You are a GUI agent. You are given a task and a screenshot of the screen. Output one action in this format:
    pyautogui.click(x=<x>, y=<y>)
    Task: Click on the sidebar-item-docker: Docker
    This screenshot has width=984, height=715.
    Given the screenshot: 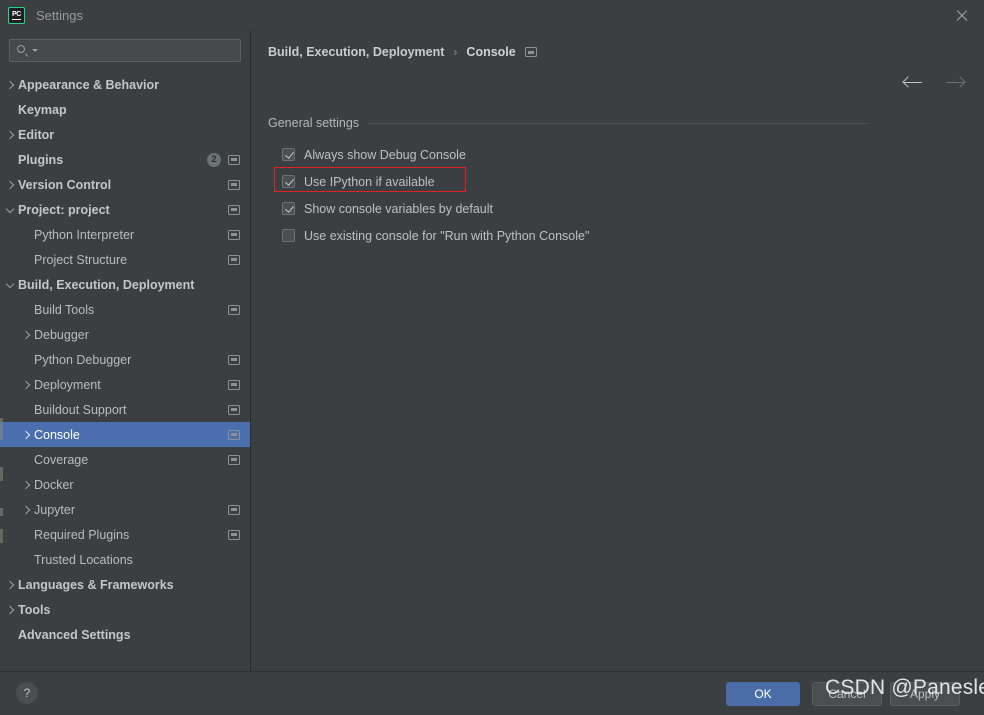 What is the action you would take?
    pyautogui.click(x=125, y=484)
    